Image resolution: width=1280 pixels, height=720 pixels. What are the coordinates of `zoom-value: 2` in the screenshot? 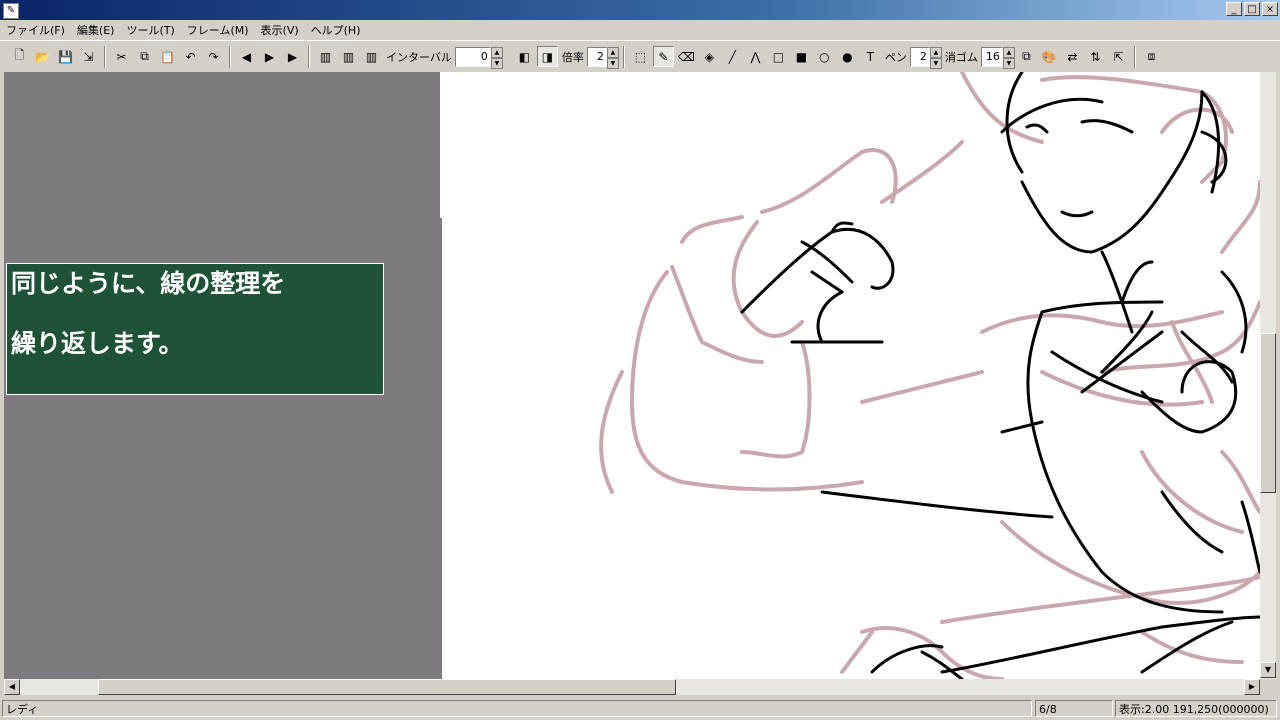 It's located at (596, 56).